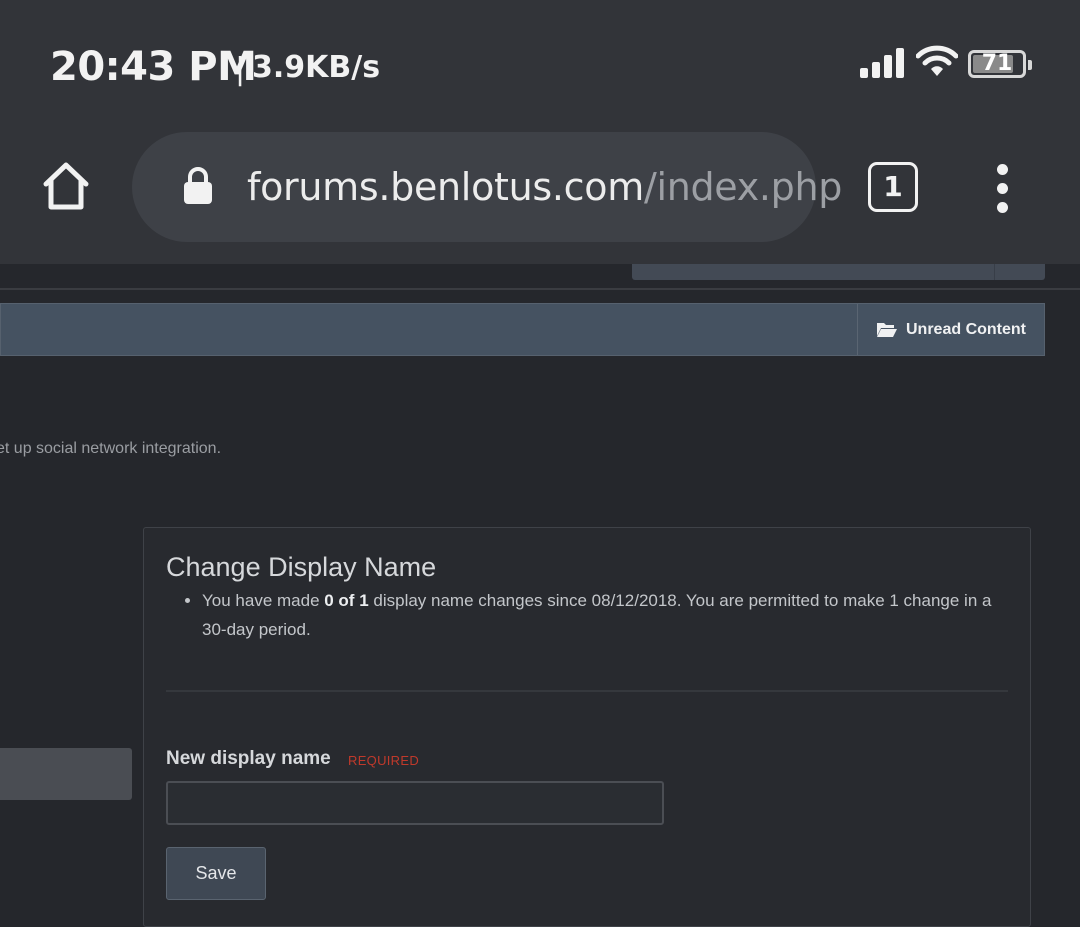  Describe the element at coordinates (893, 187) in the screenshot. I see `tab-switcher-button: 1` at that location.